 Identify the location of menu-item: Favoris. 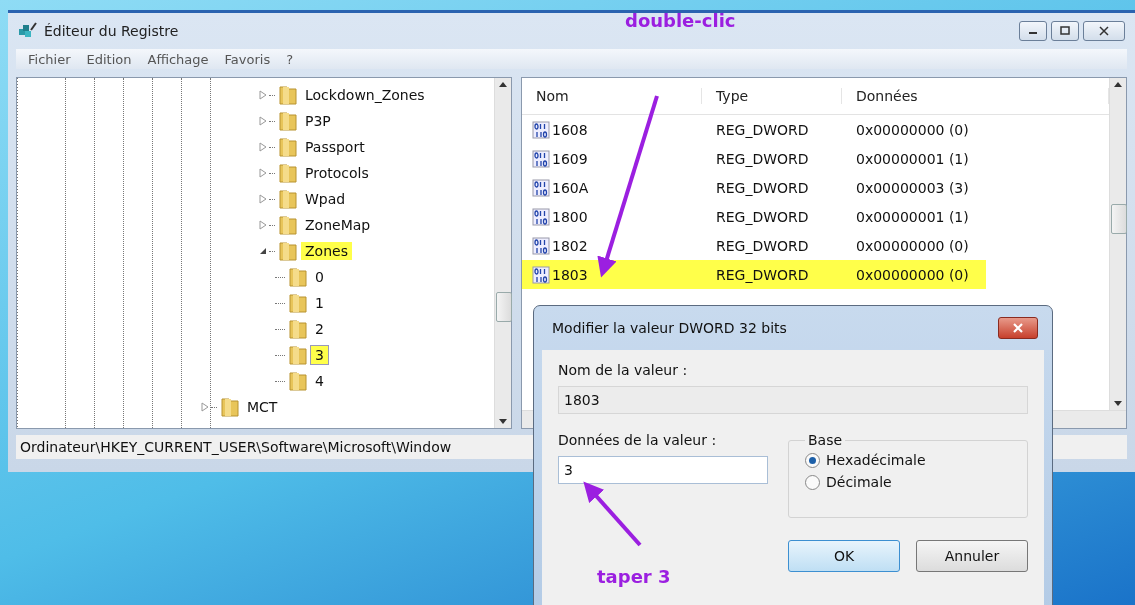
(247, 59).